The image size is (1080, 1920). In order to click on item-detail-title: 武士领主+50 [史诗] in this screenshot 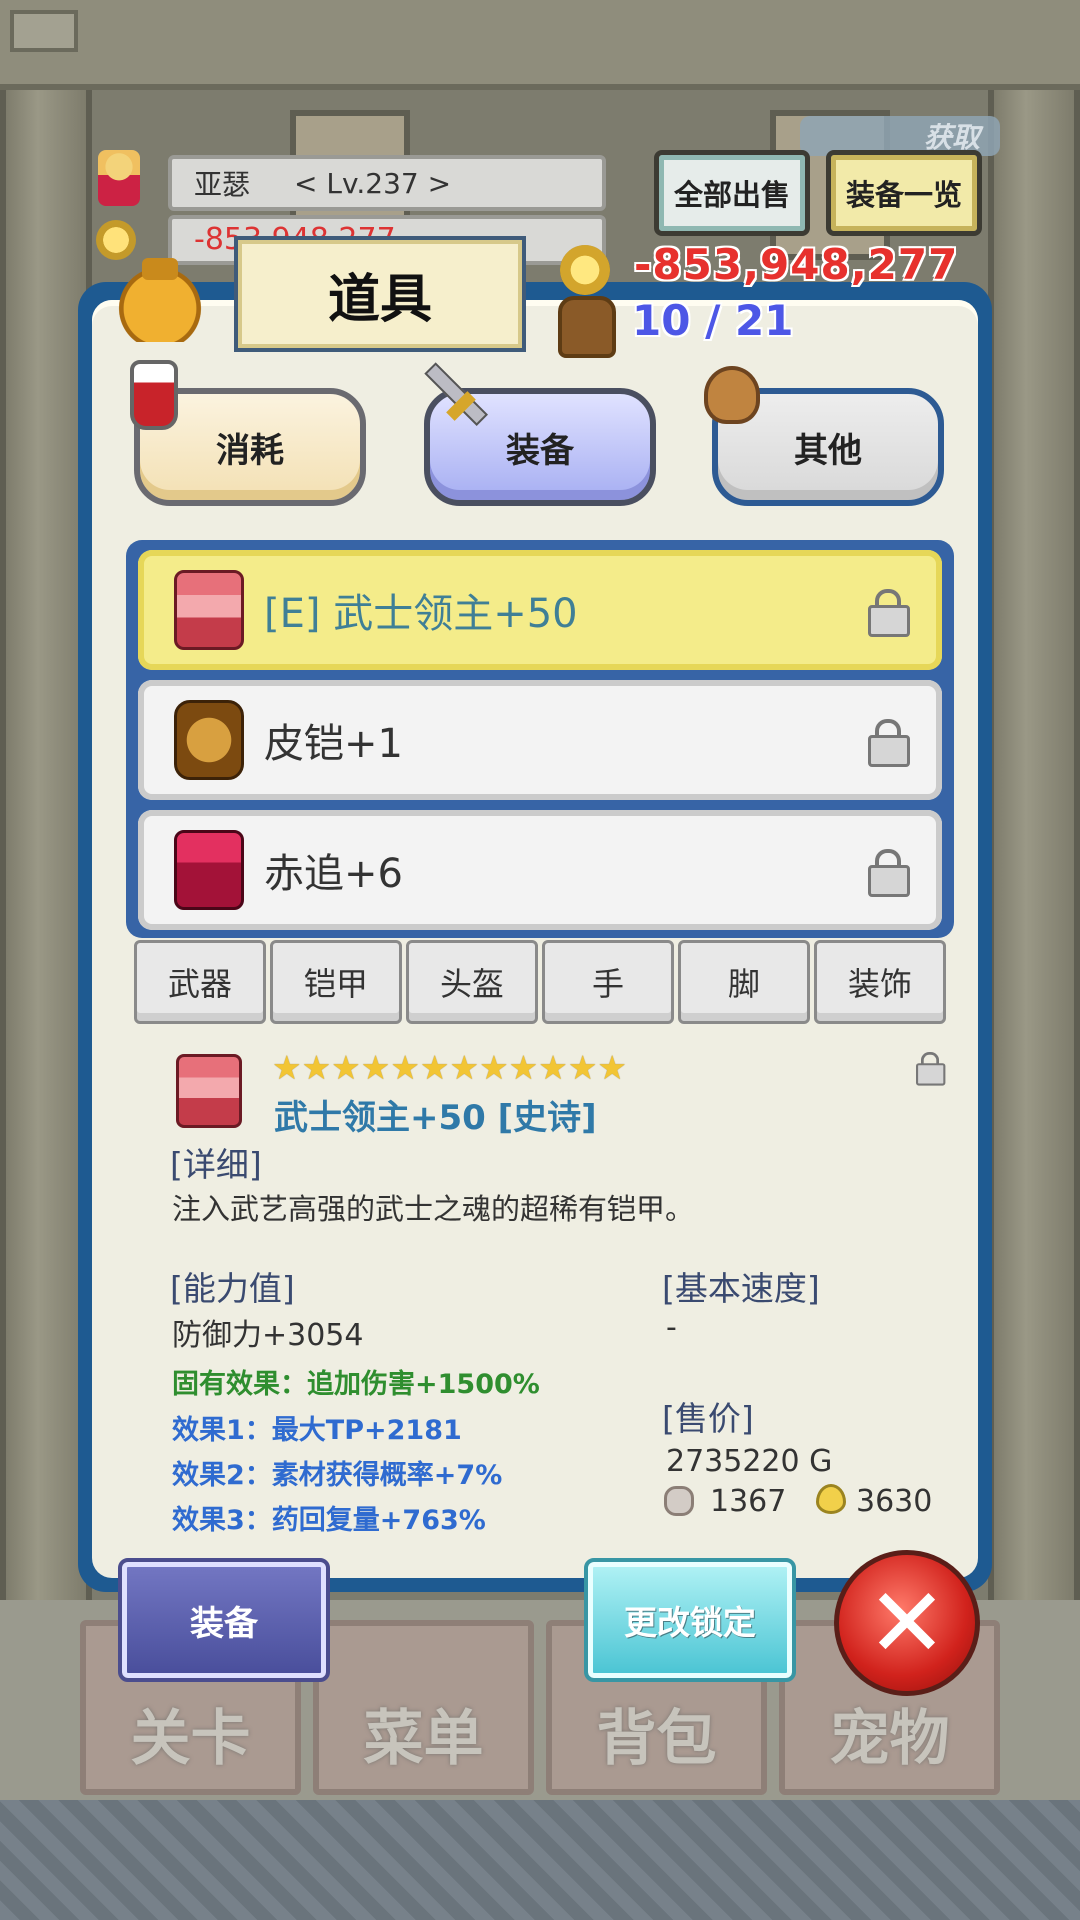, I will do `click(435, 1118)`.